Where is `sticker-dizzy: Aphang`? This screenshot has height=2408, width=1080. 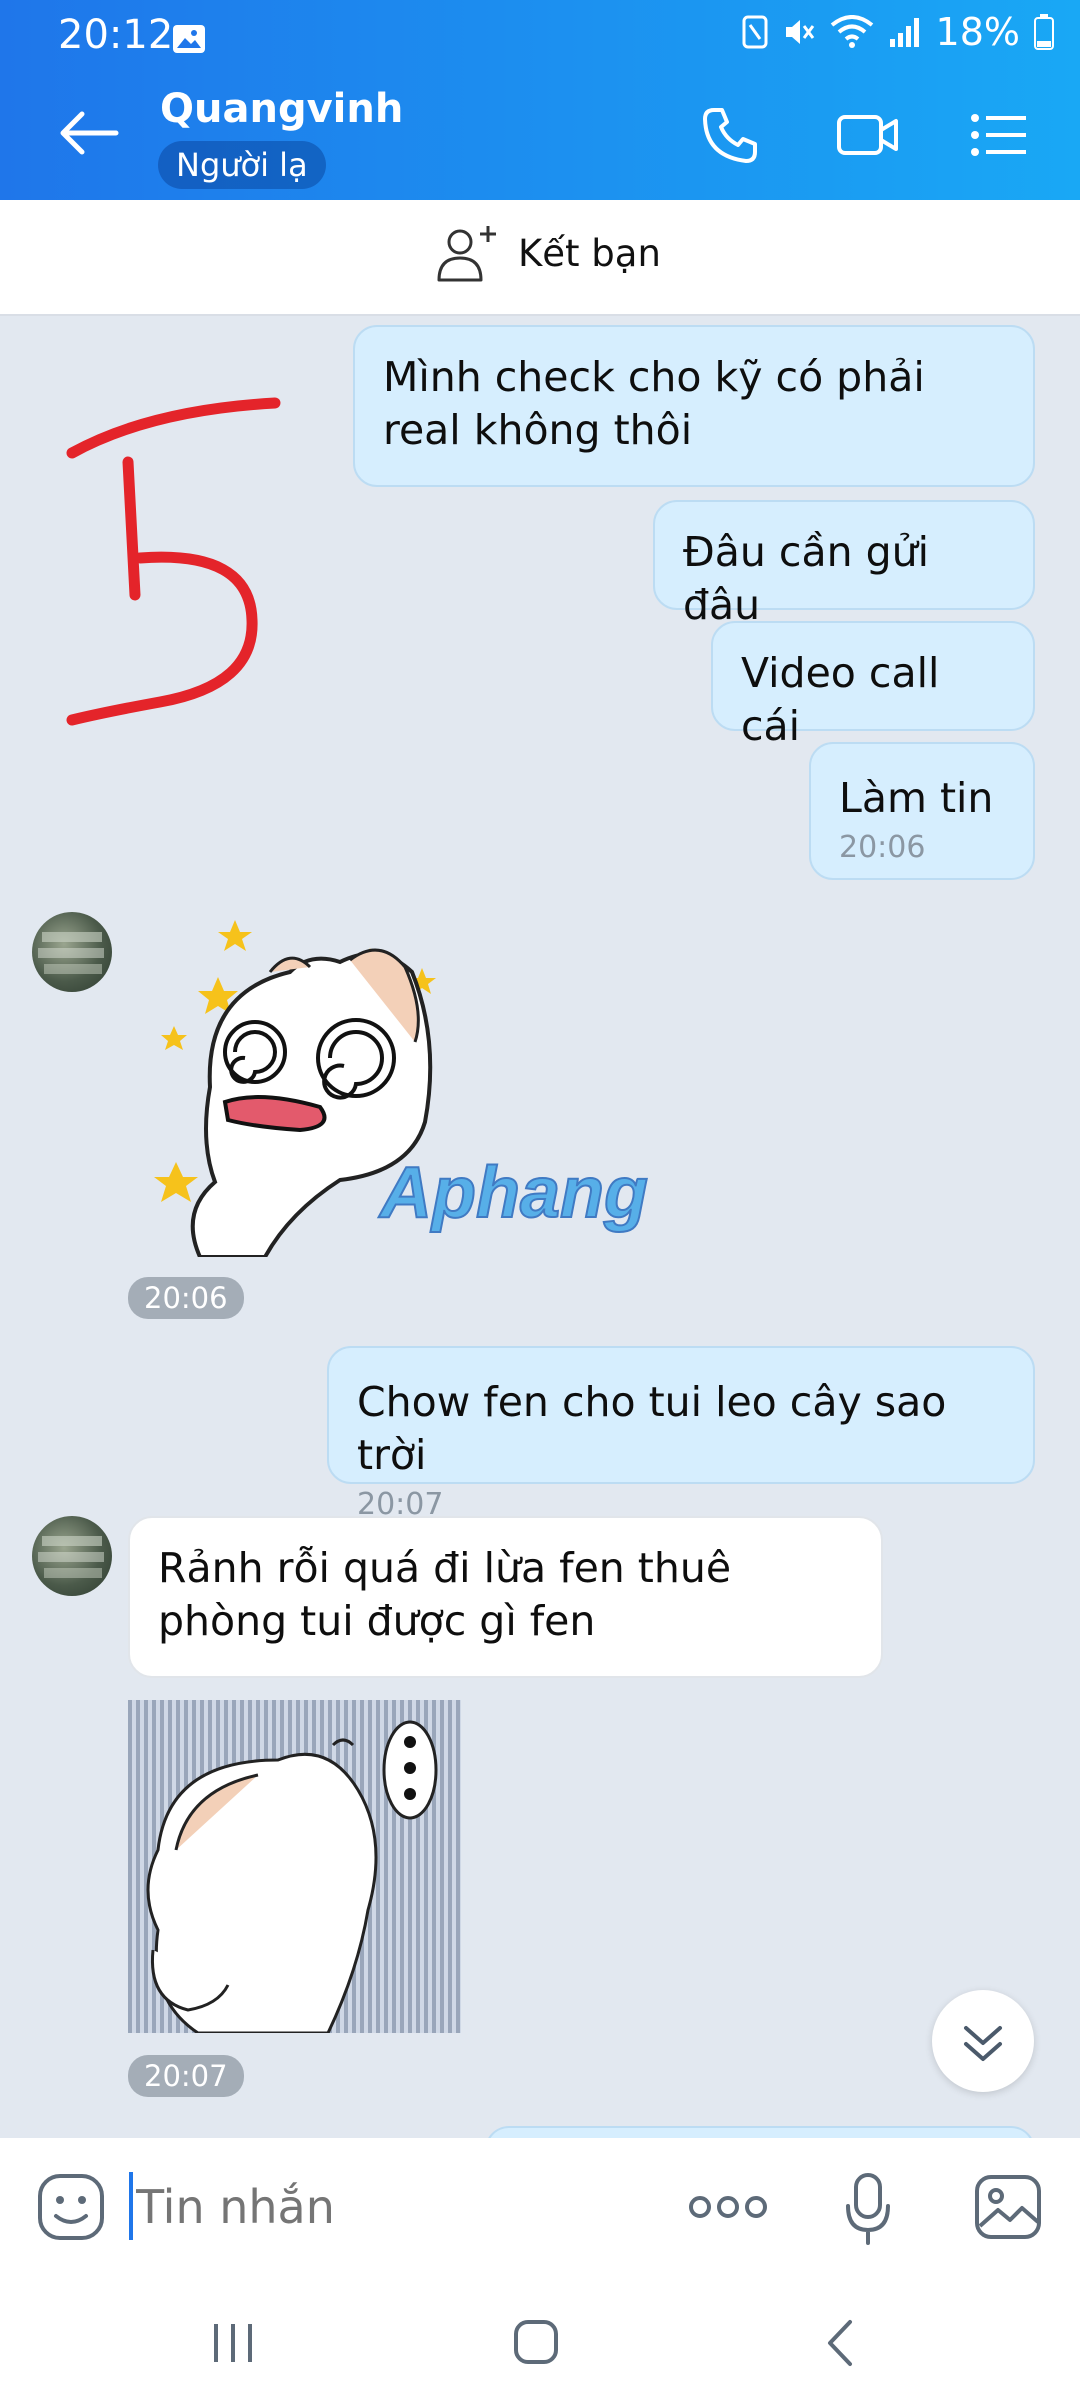
sticker-dizzy: Aphang is located at coordinates (430, 1085).